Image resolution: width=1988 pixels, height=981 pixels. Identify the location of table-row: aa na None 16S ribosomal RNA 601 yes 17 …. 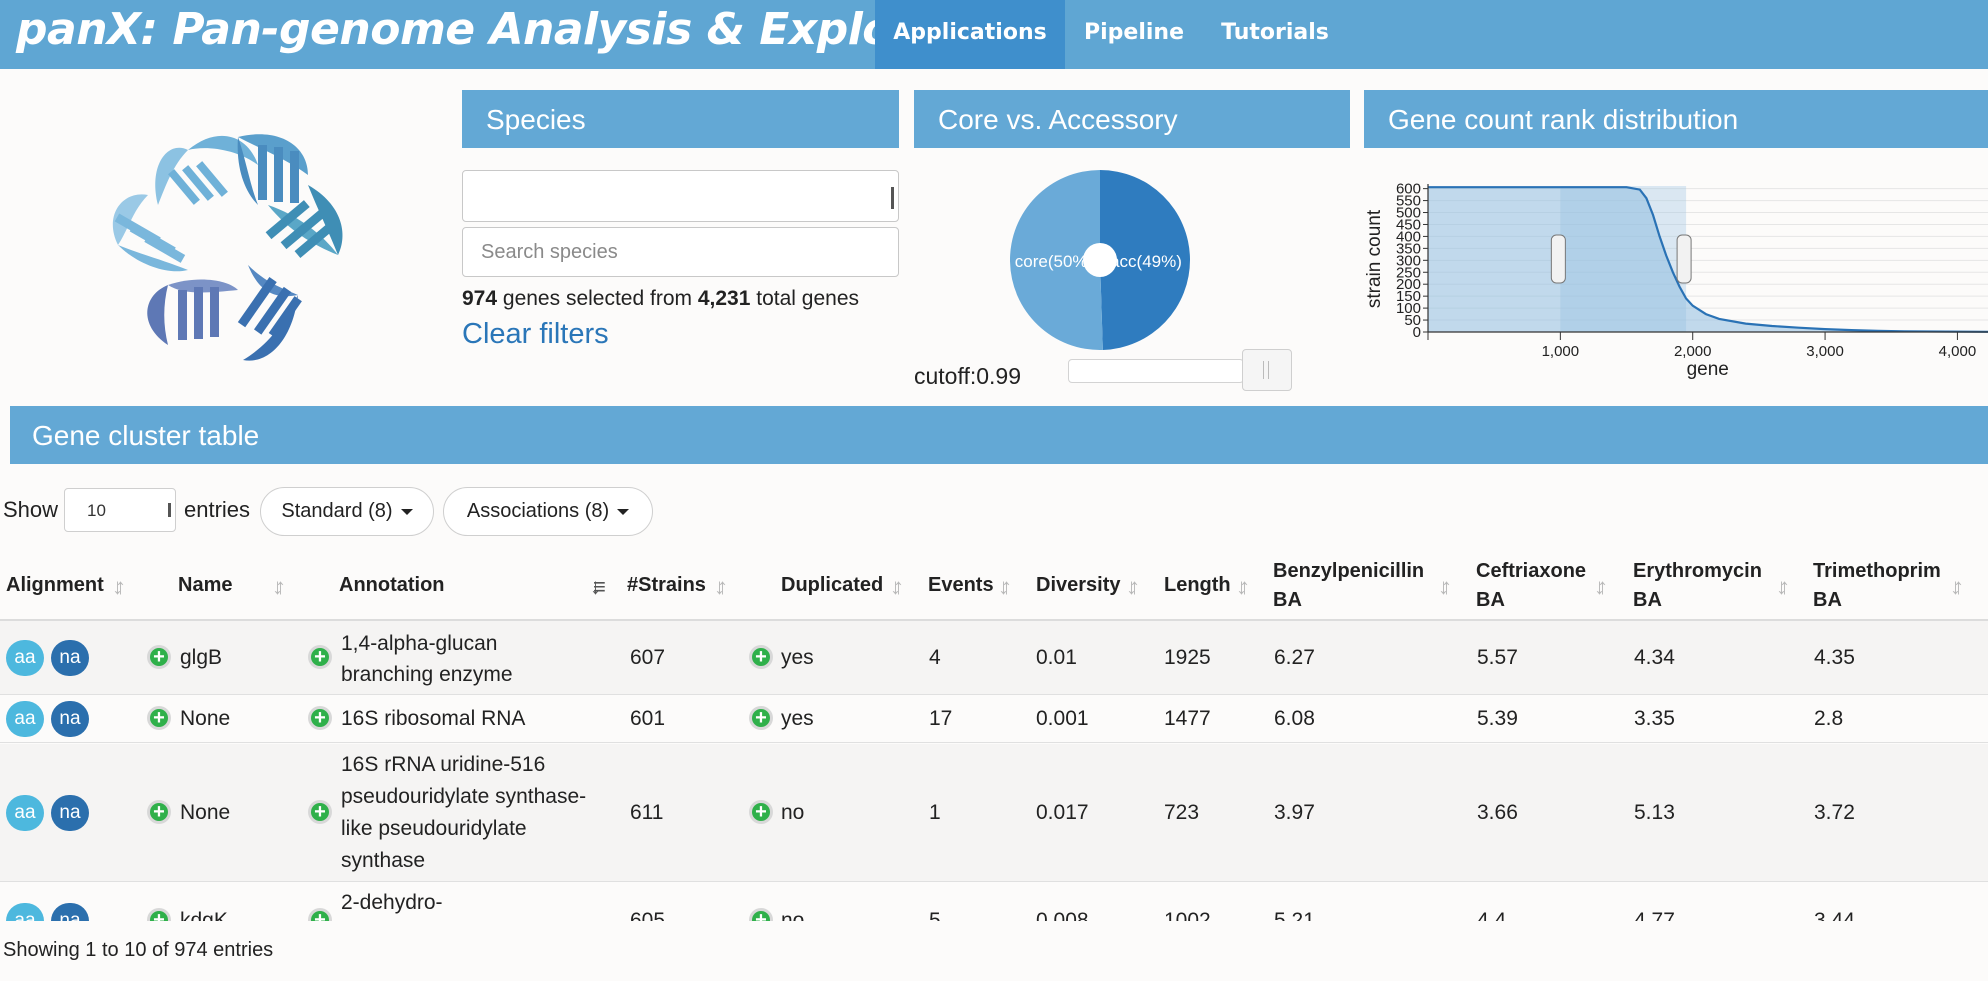
(994, 719).